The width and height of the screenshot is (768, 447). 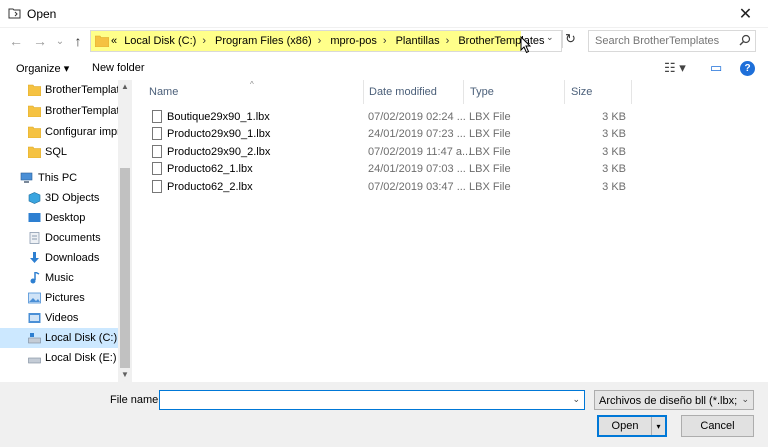 I want to click on sidebar-item-local-disk-e: Local Disk (E:), so click(x=59, y=358).